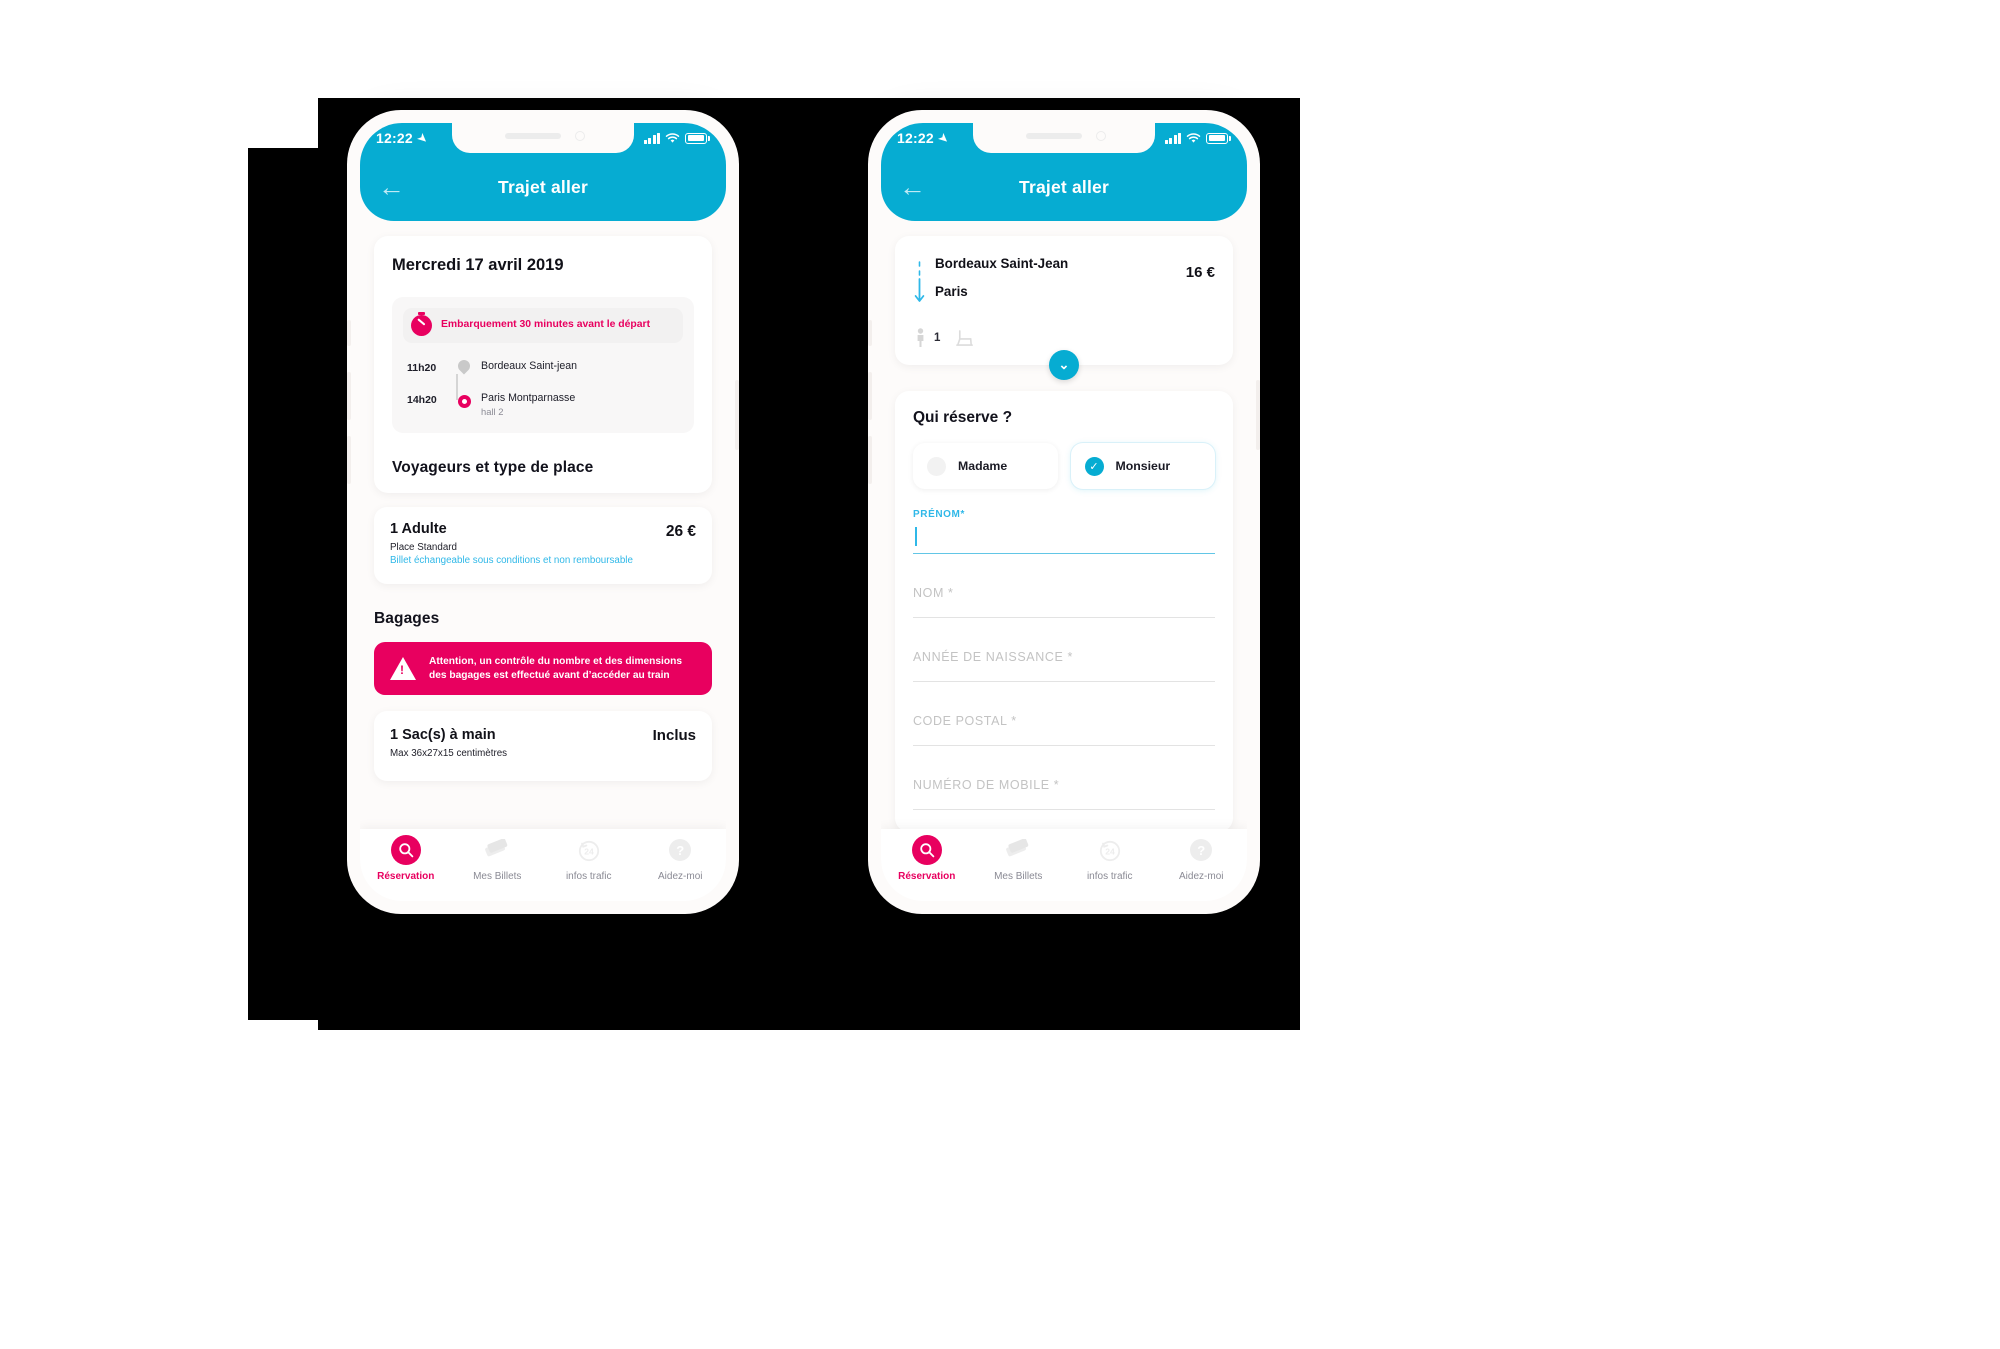 Image resolution: width=2000 pixels, height=1349 pixels. Describe the element at coordinates (983, 466) in the screenshot. I see `radio-label-madame: Madame` at that location.